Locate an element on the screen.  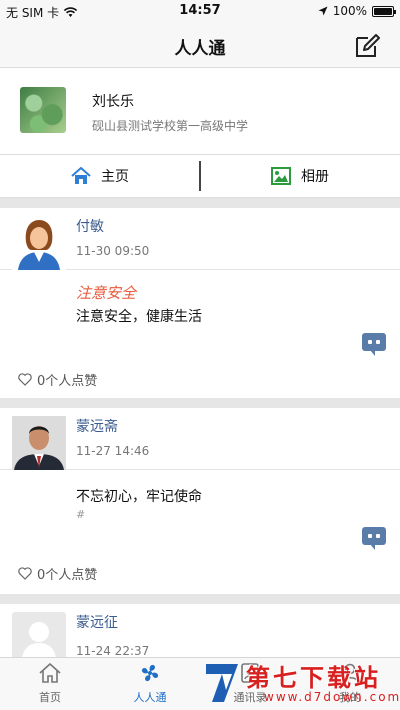
tab-bar-home: 首页 is located at coordinates (50, 683).